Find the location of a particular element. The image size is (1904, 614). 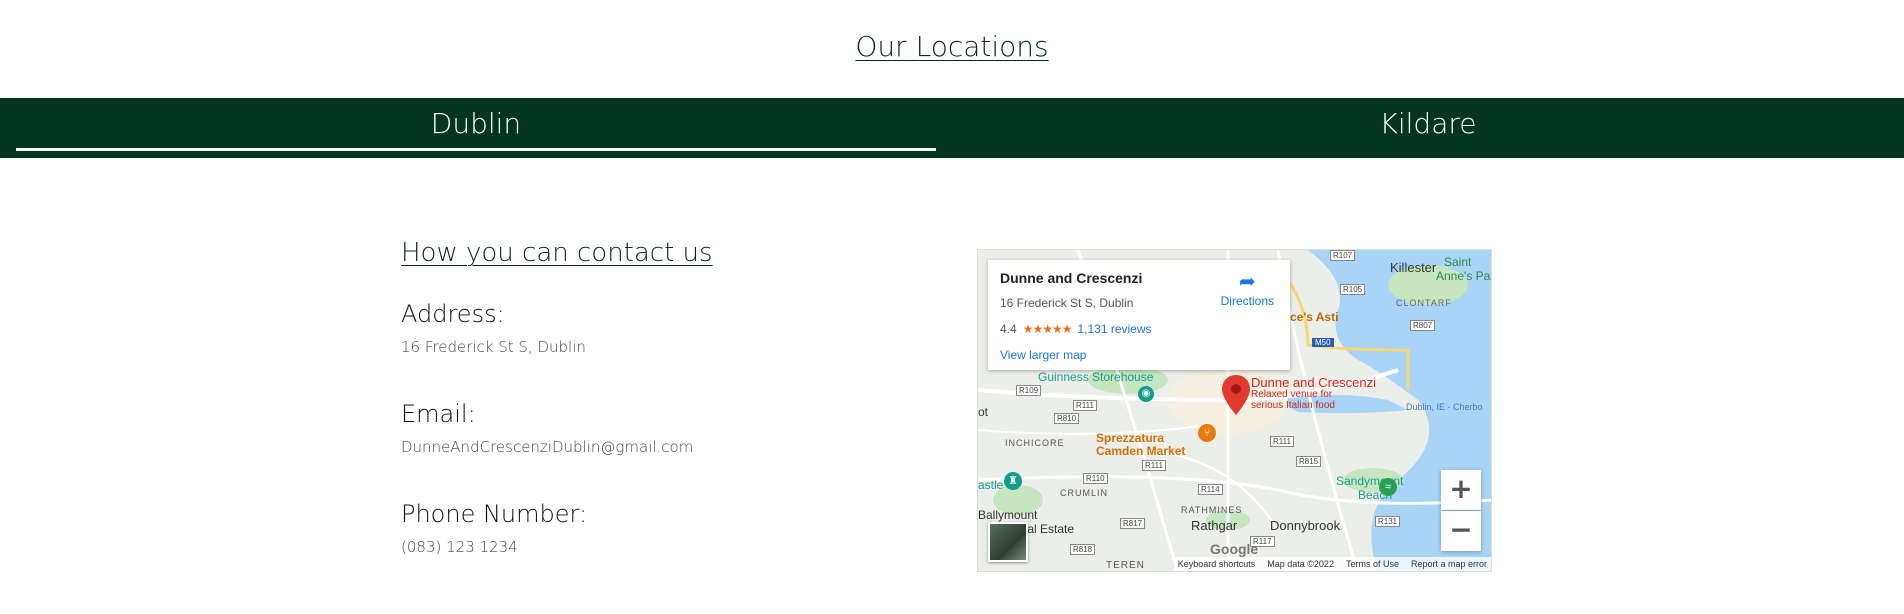

view-larger-map-link: View larger map is located at coordinates (1139, 355).